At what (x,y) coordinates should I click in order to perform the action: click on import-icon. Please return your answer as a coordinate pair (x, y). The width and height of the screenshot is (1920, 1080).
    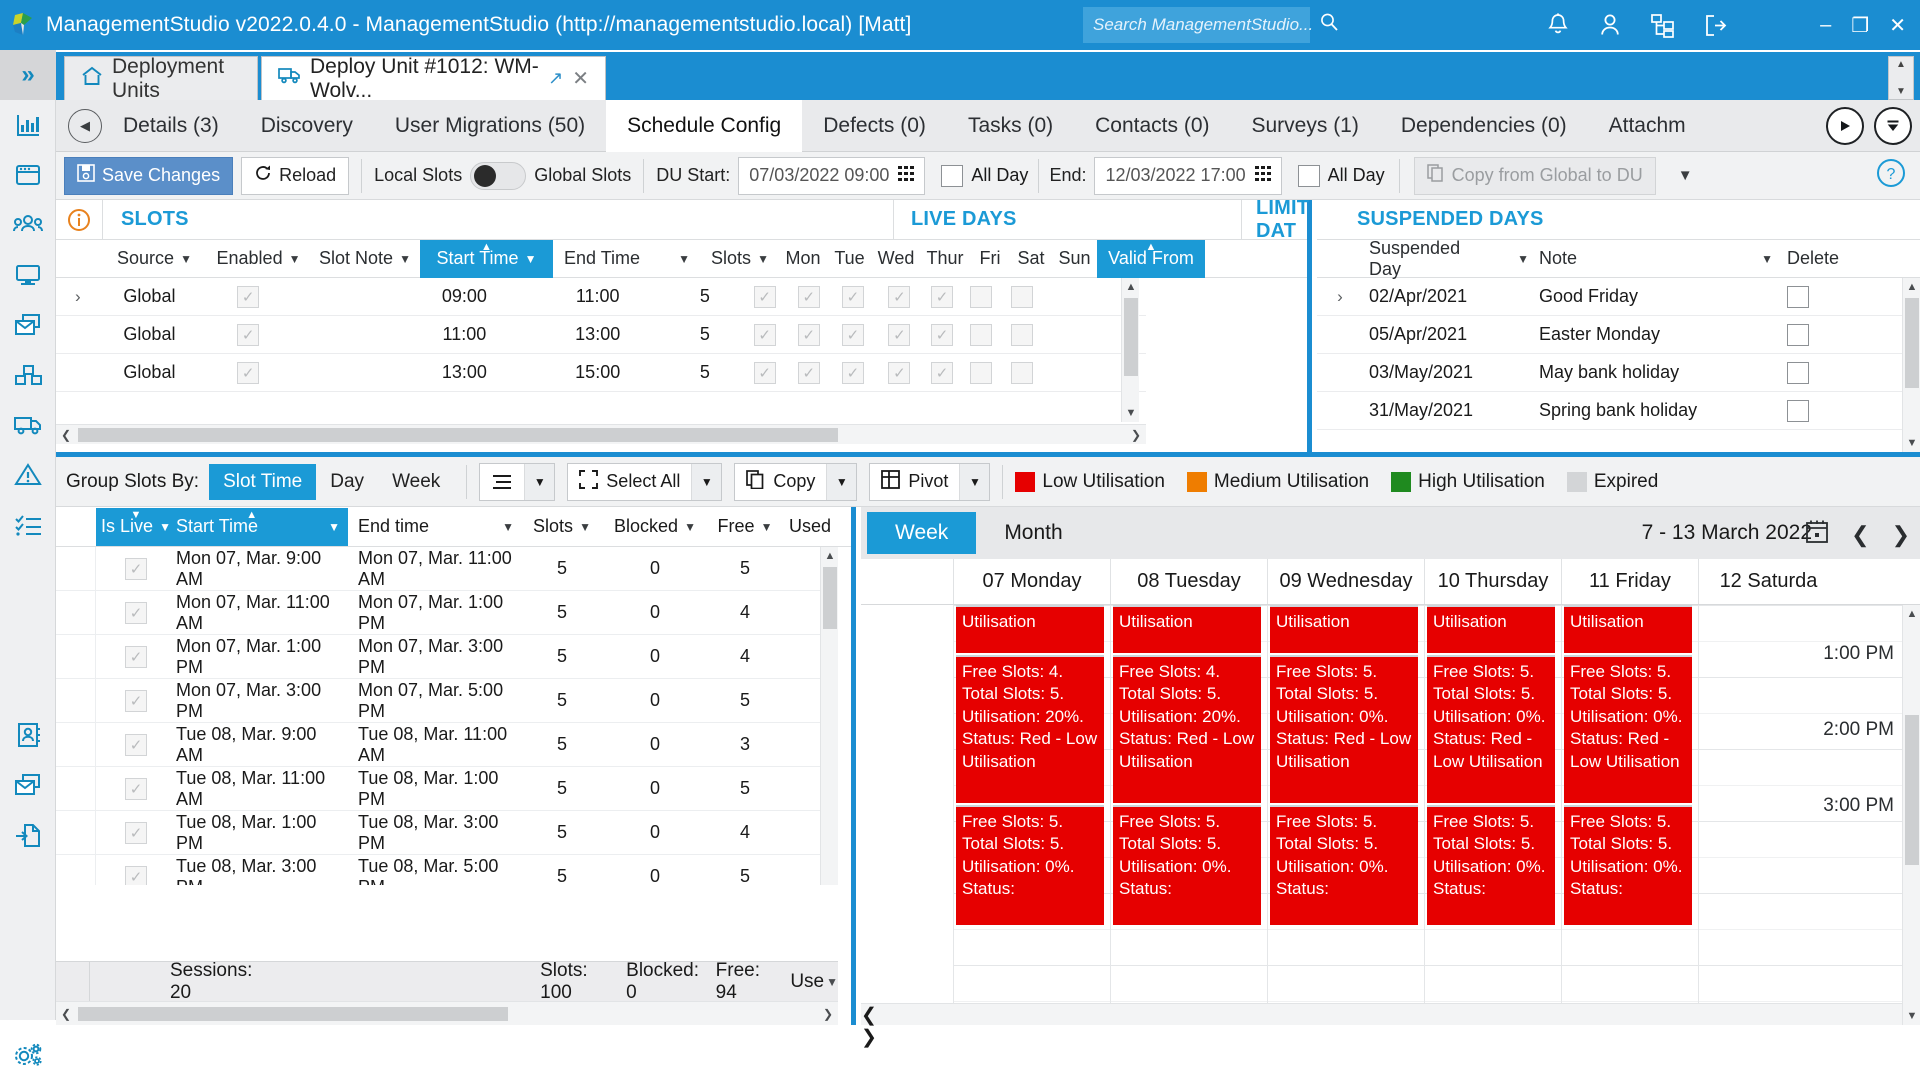
    Looking at the image, I should click on (28, 835).